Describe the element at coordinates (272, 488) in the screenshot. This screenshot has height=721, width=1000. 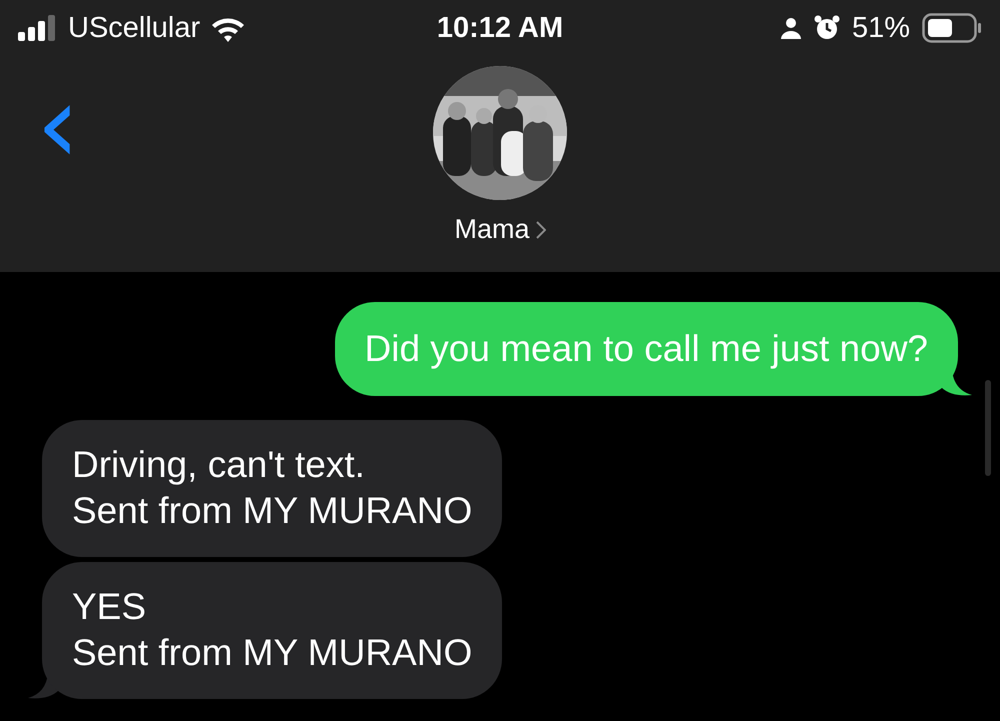
I see `message-bubble: Driving, can't text. Sent from MY MURANO` at that location.